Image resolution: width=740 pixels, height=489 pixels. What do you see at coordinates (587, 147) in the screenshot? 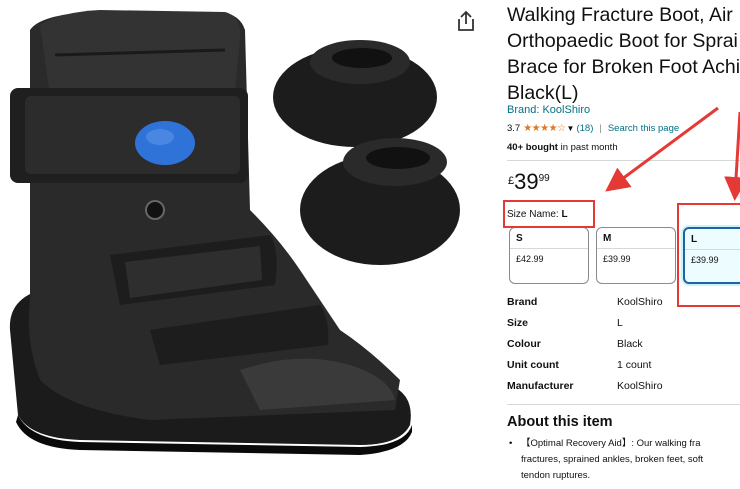
I see `bought-rest: in past month` at bounding box center [587, 147].